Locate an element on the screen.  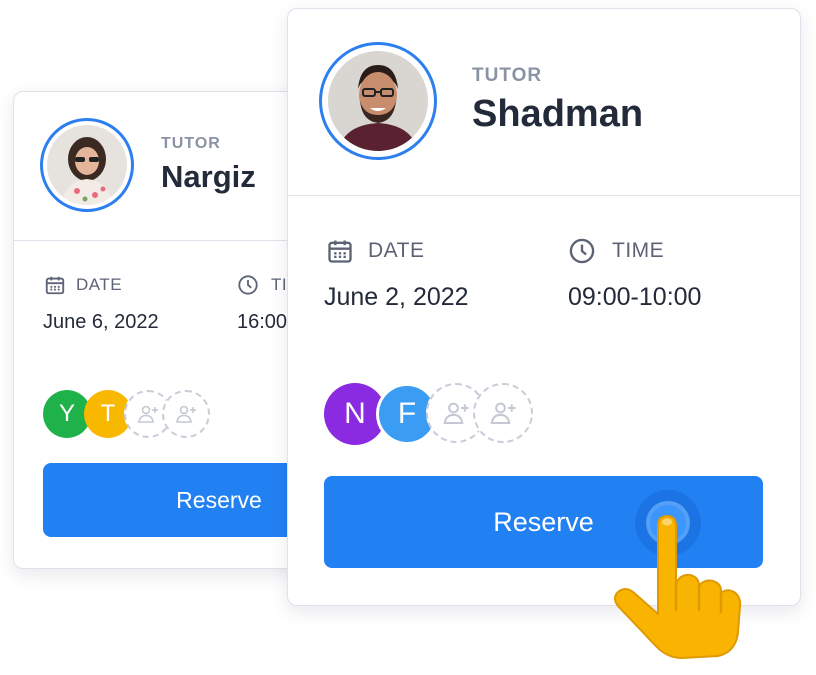
participant-initial: F is located at coordinates (407, 413).